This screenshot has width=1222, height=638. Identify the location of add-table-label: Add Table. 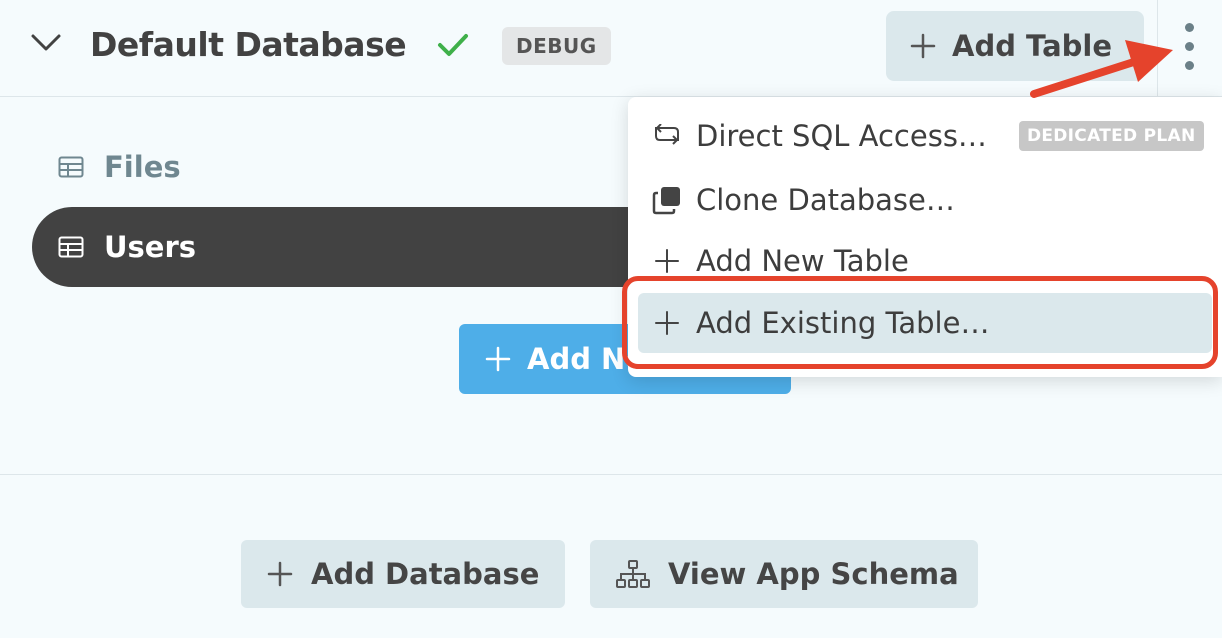
(1032, 46).